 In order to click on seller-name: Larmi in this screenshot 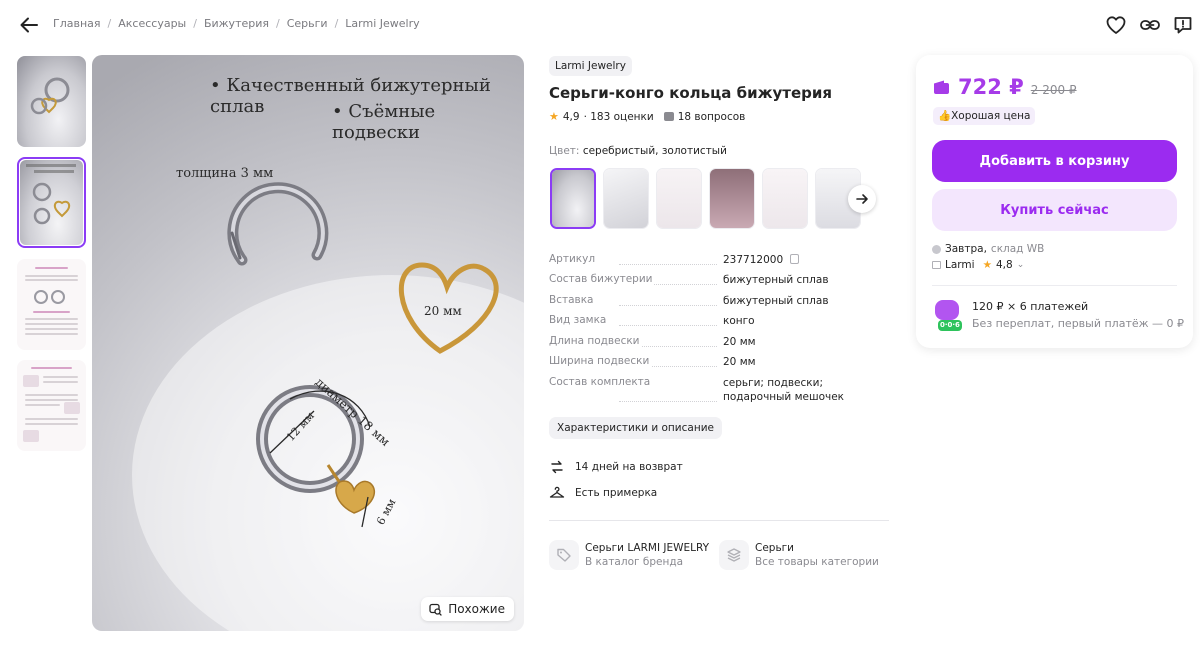, I will do `click(960, 265)`.